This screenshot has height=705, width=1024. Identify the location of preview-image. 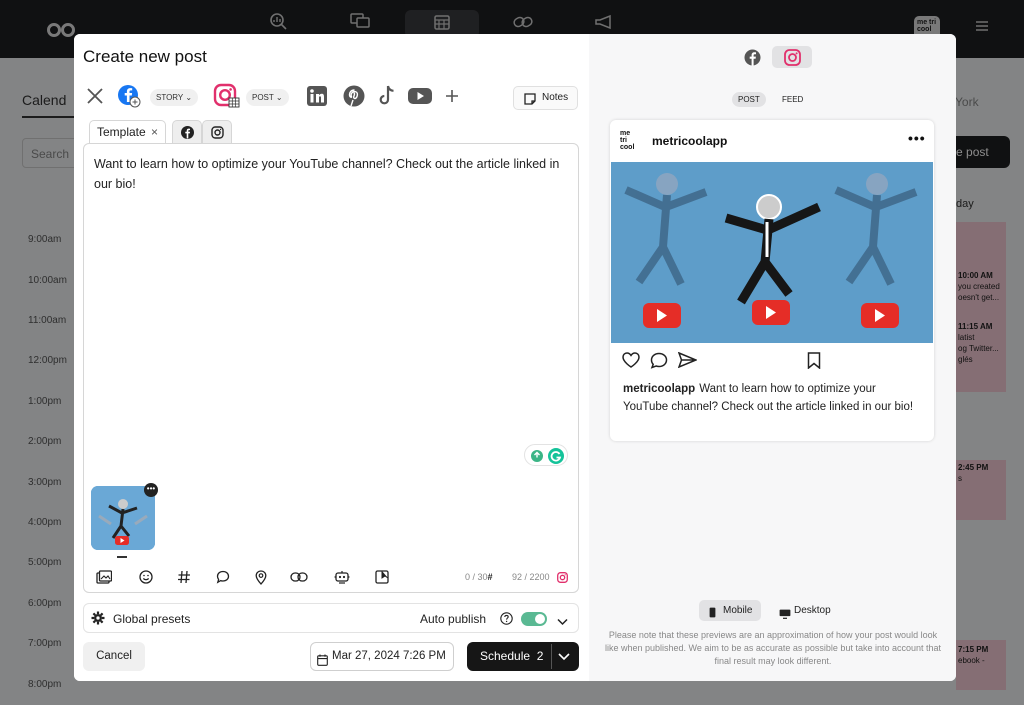
(772, 252).